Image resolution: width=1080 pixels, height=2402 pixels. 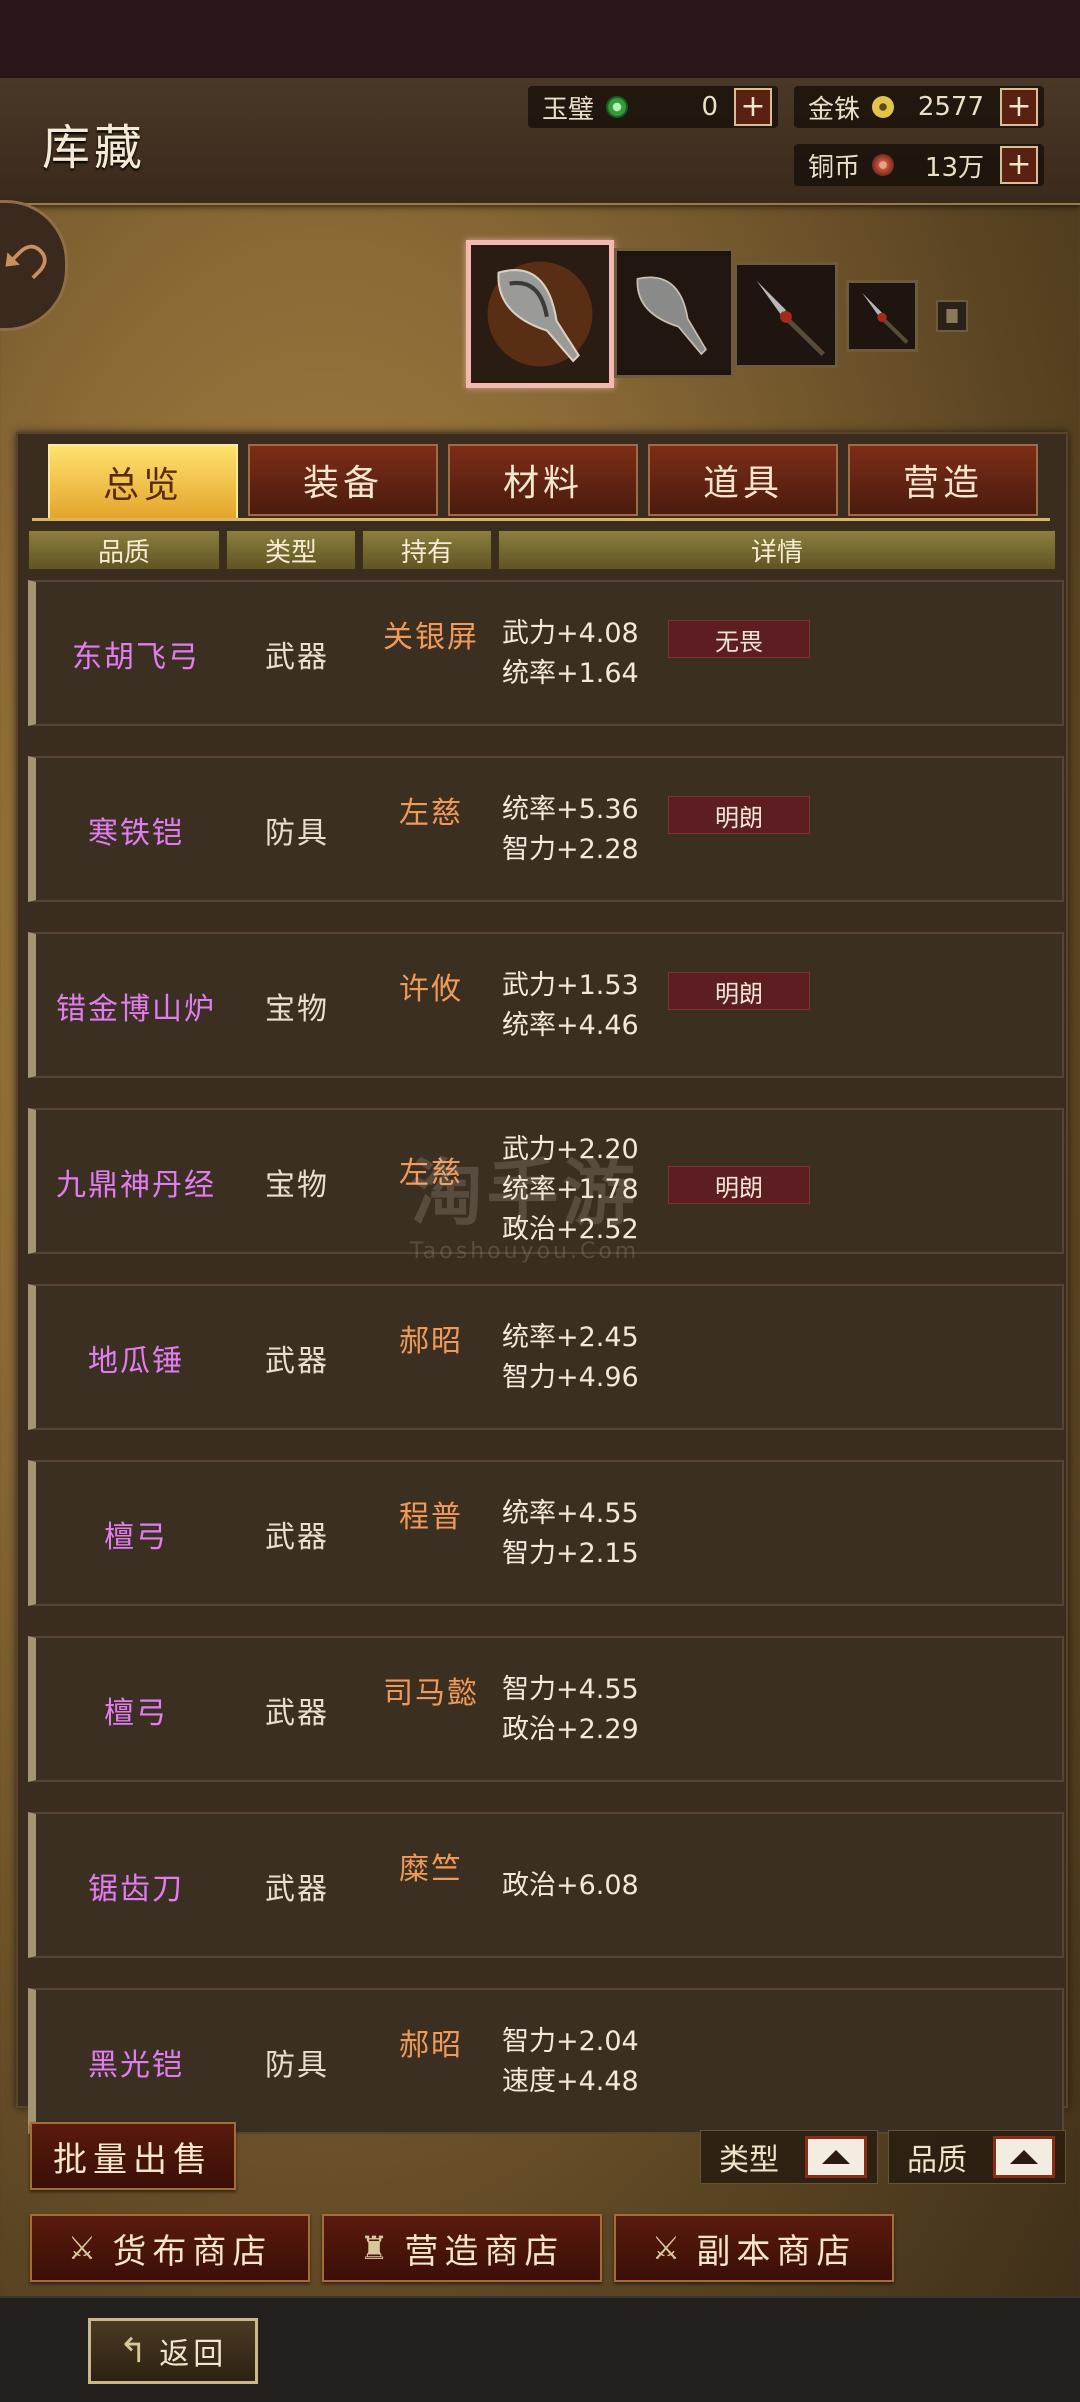 I want to click on tab-equipment: 装备, so click(x=343, y=480).